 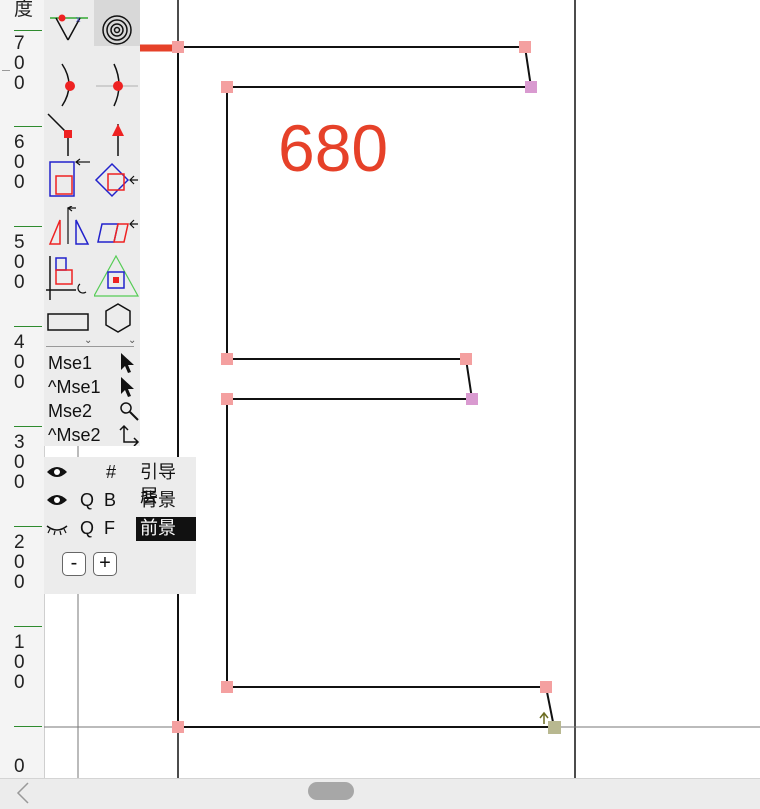 What do you see at coordinates (19, 442) in the screenshot?
I see `ruler-label-300-d1: 3` at bounding box center [19, 442].